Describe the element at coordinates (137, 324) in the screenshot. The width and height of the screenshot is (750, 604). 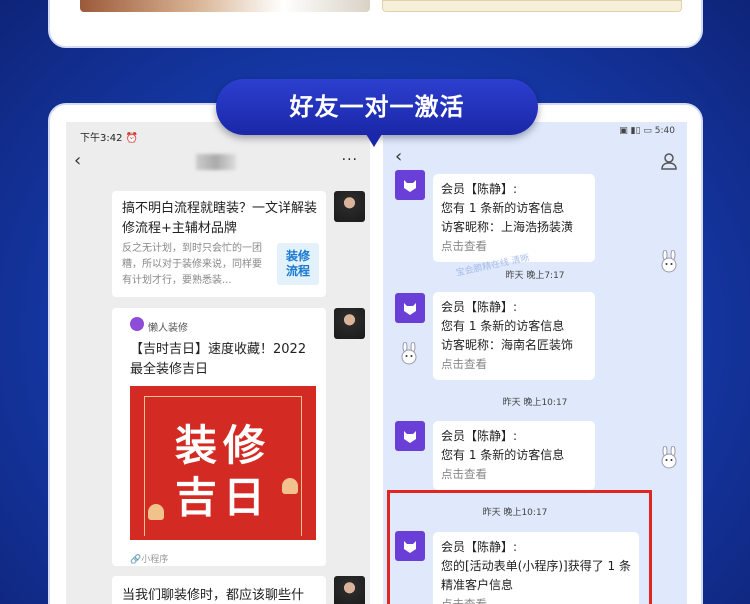
I see `app-logo-icon` at that location.